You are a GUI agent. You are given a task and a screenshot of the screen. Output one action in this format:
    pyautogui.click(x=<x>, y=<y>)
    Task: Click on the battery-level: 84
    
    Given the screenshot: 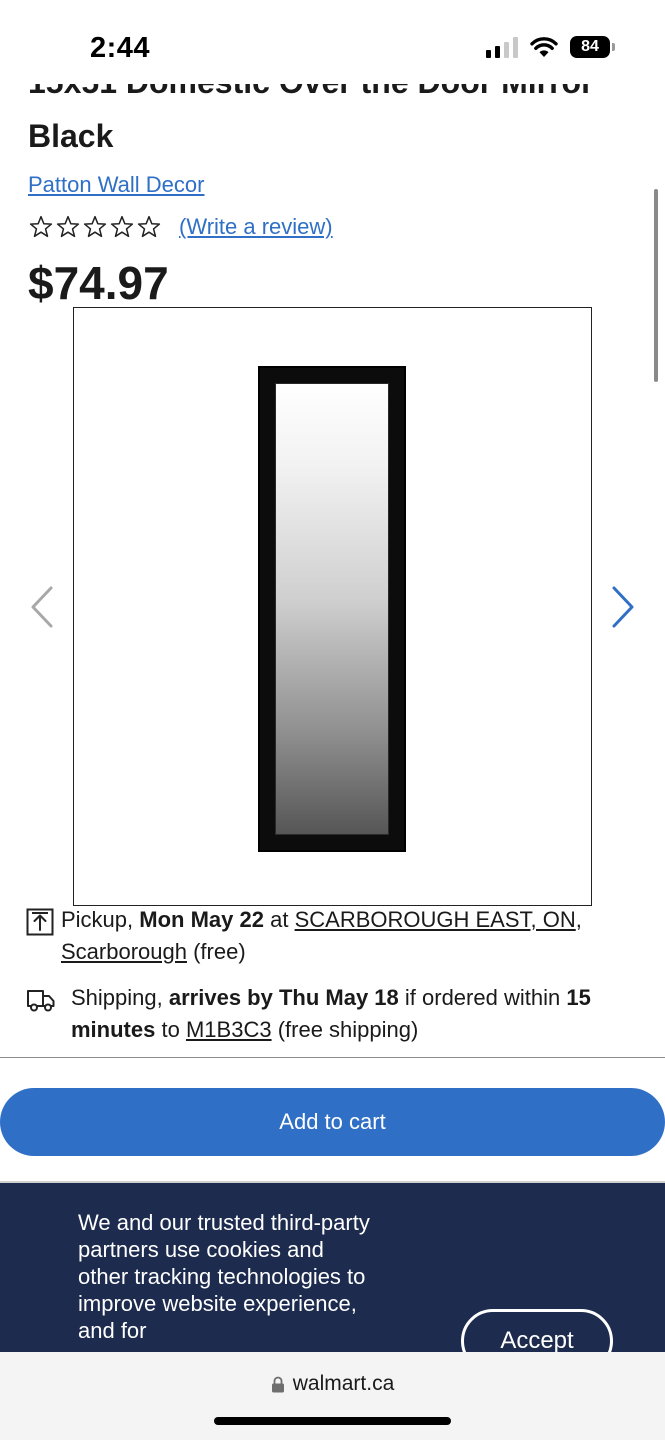 What is the action you would take?
    pyautogui.click(x=590, y=46)
    